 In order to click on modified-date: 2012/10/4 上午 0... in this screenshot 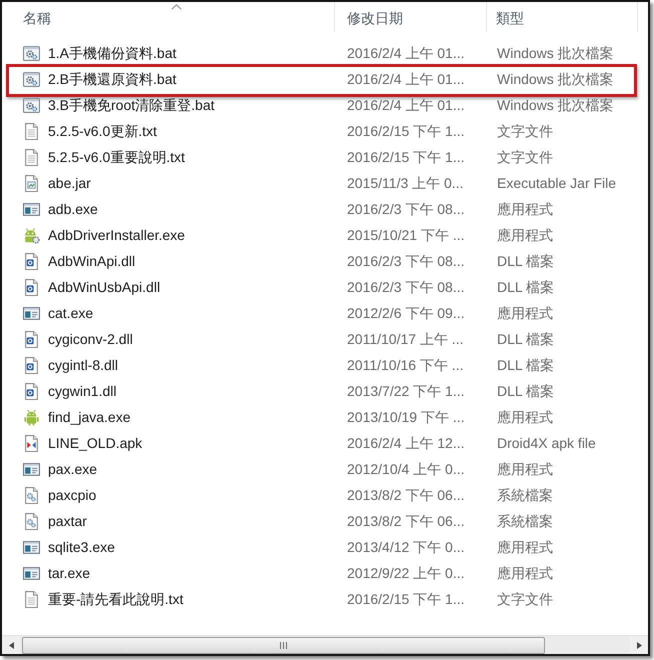, I will do `click(406, 468)`.